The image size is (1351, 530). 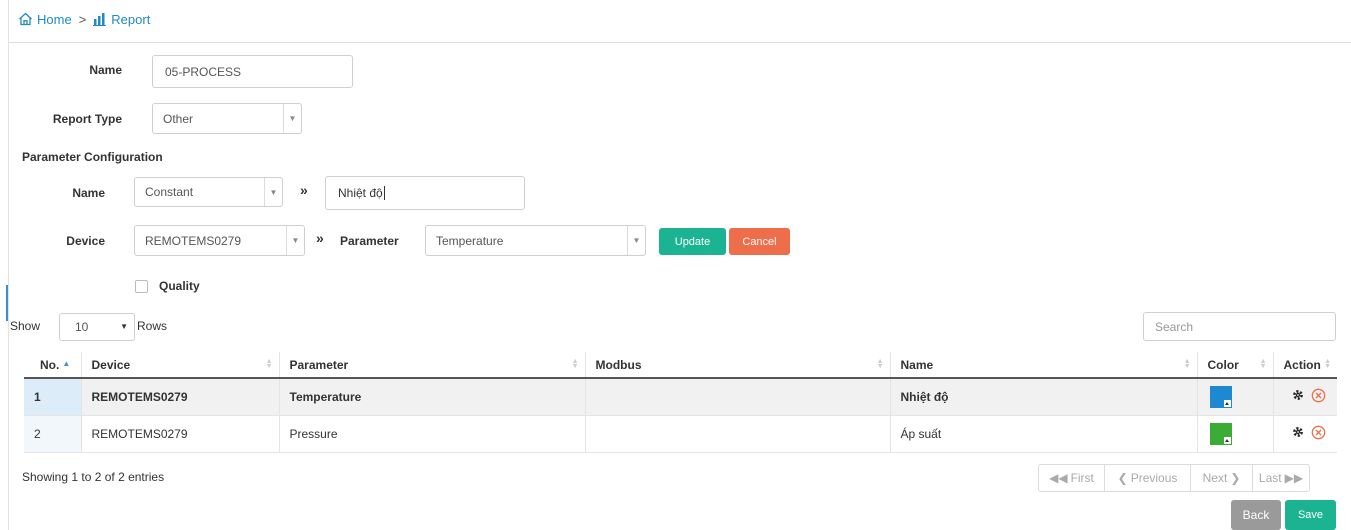 I want to click on pagination-previous: ❮ Previous, so click(x=1147, y=478).